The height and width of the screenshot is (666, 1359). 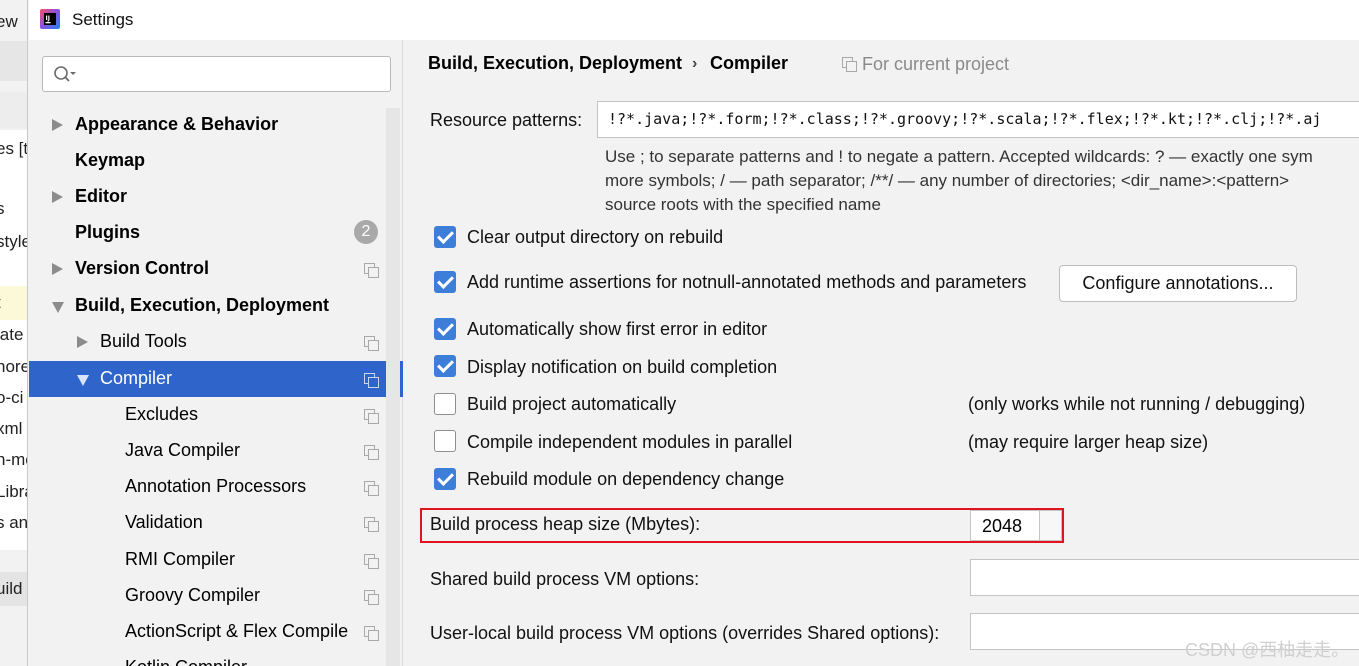 I want to click on plugins-update-badge: 2, so click(x=366, y=232).